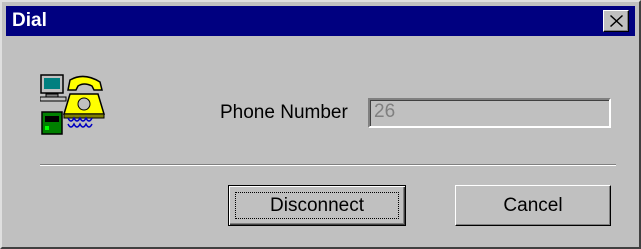 The image size is (641, 249). Describe the element at coordinates (489, 113) in the screenshot. I see `phone-number-field: 26` at that location.